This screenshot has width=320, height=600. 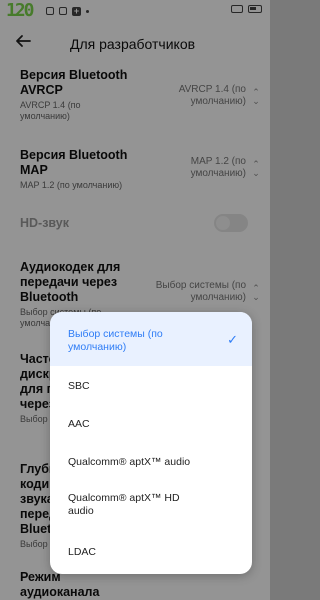 I want to click on option-aptx-hd: Qualcomm® aptX™ HD audio, so click(x=151, y=507).